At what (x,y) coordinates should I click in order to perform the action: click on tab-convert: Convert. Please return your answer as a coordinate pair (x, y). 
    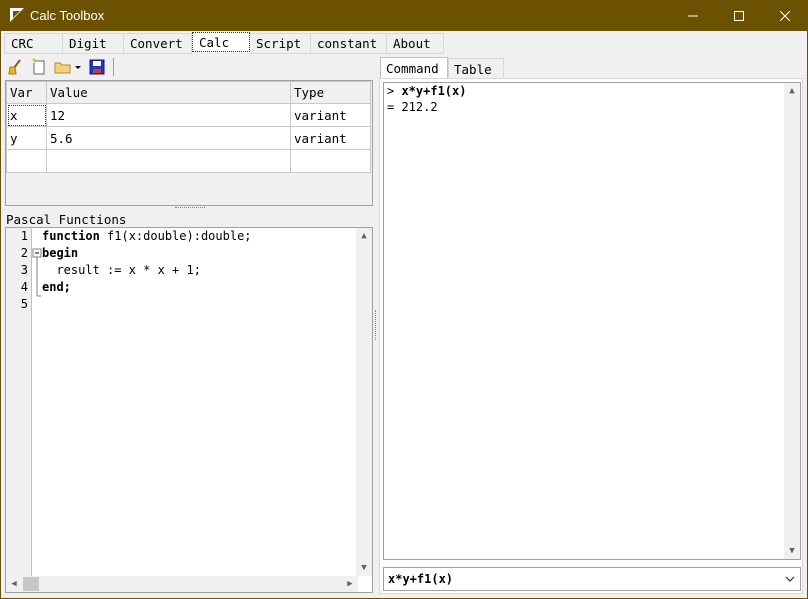
    Looking at the image, I should click on (158, 43).